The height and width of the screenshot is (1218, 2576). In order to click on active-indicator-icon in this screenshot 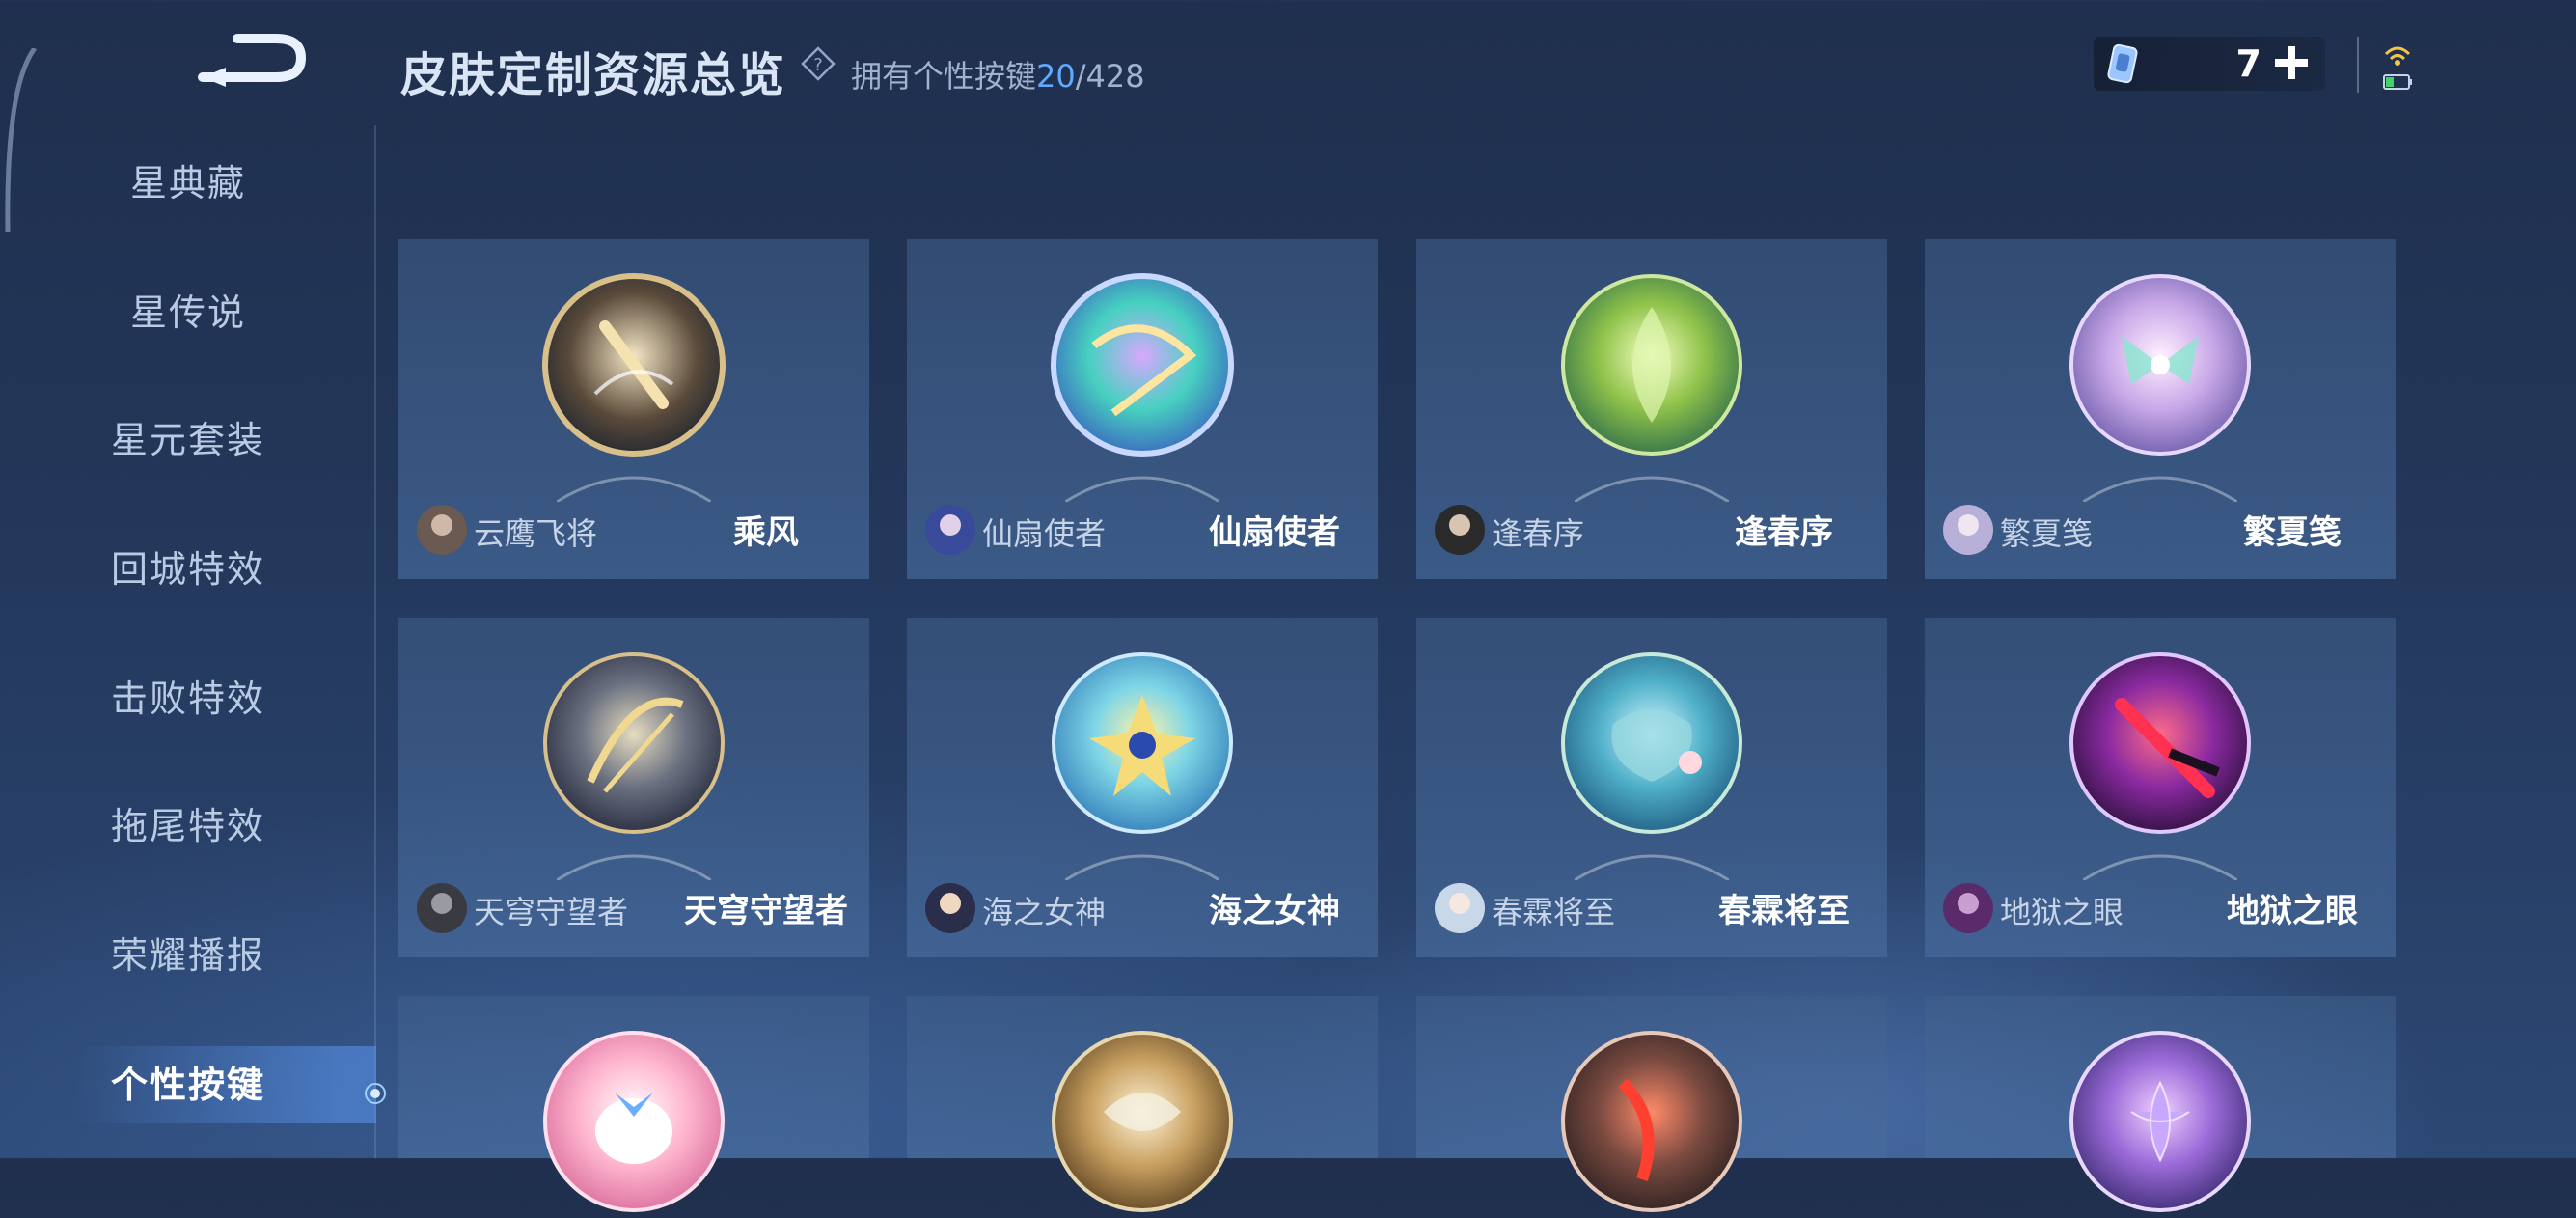, I will do `click(376, 1093)`.